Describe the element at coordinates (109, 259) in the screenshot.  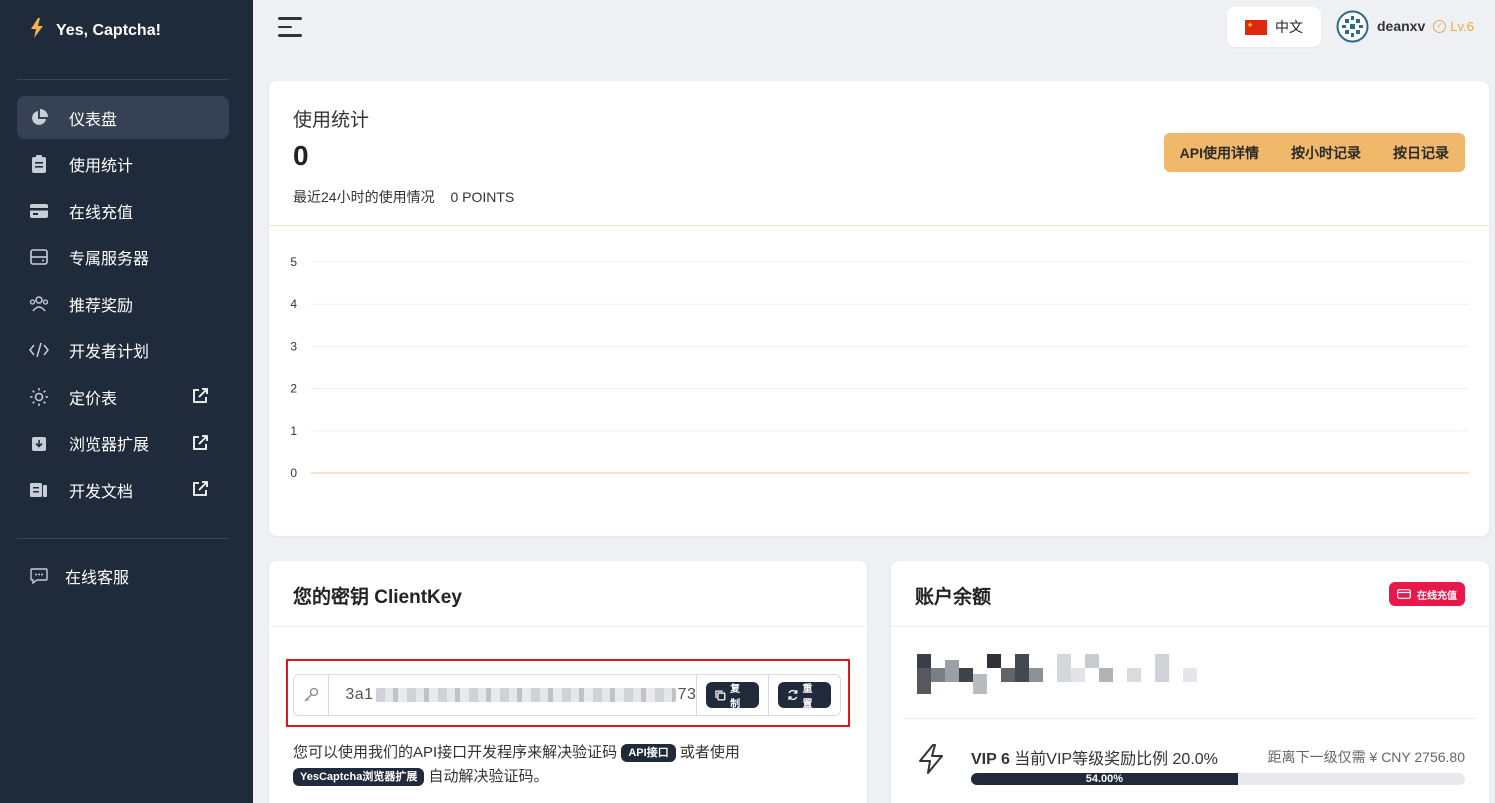
I see `sidebar-item-label: 专属服务器` at that location.